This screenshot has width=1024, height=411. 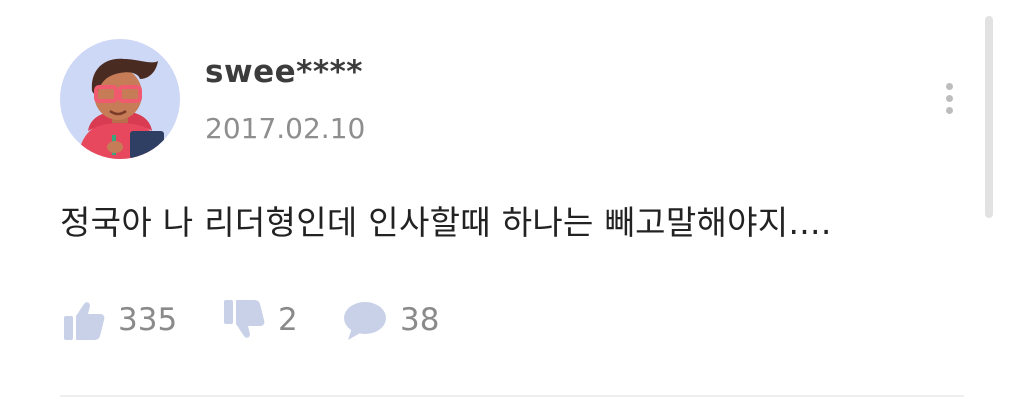 What do you see at coordinates (284, 72) in the screenshot?
I see `username: swee****` at bounding box center [284, 72].